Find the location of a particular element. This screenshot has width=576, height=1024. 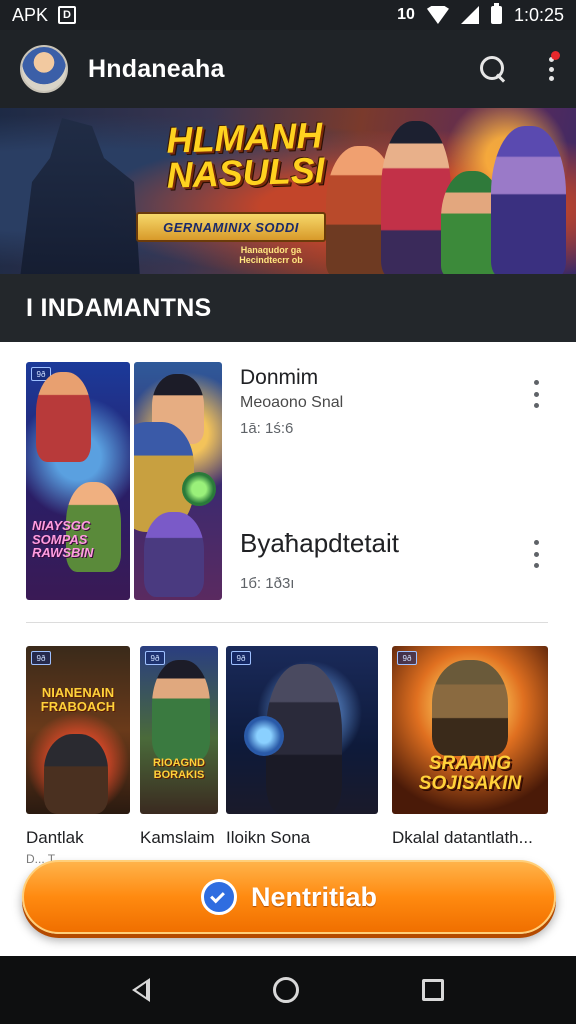

install-button-label: Nentritiab is located at coordinates (313, 896).